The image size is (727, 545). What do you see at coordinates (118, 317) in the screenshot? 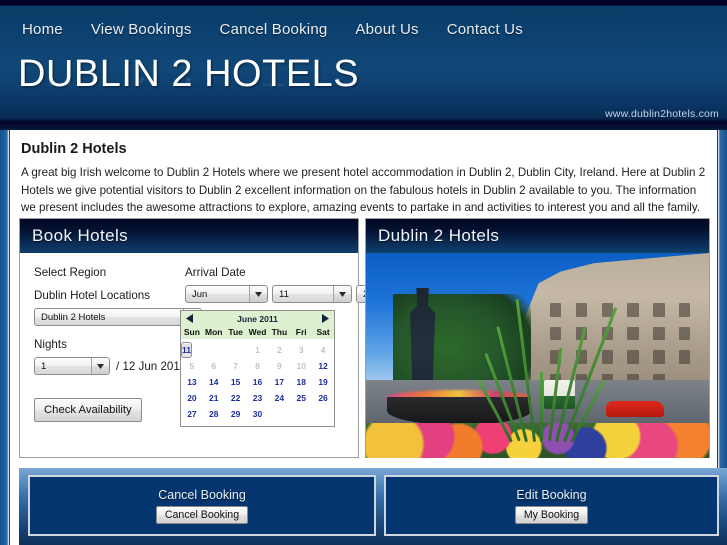
I see `hotel-location-select: Dublin 2 Hotels` at bounding box center [118, 317].